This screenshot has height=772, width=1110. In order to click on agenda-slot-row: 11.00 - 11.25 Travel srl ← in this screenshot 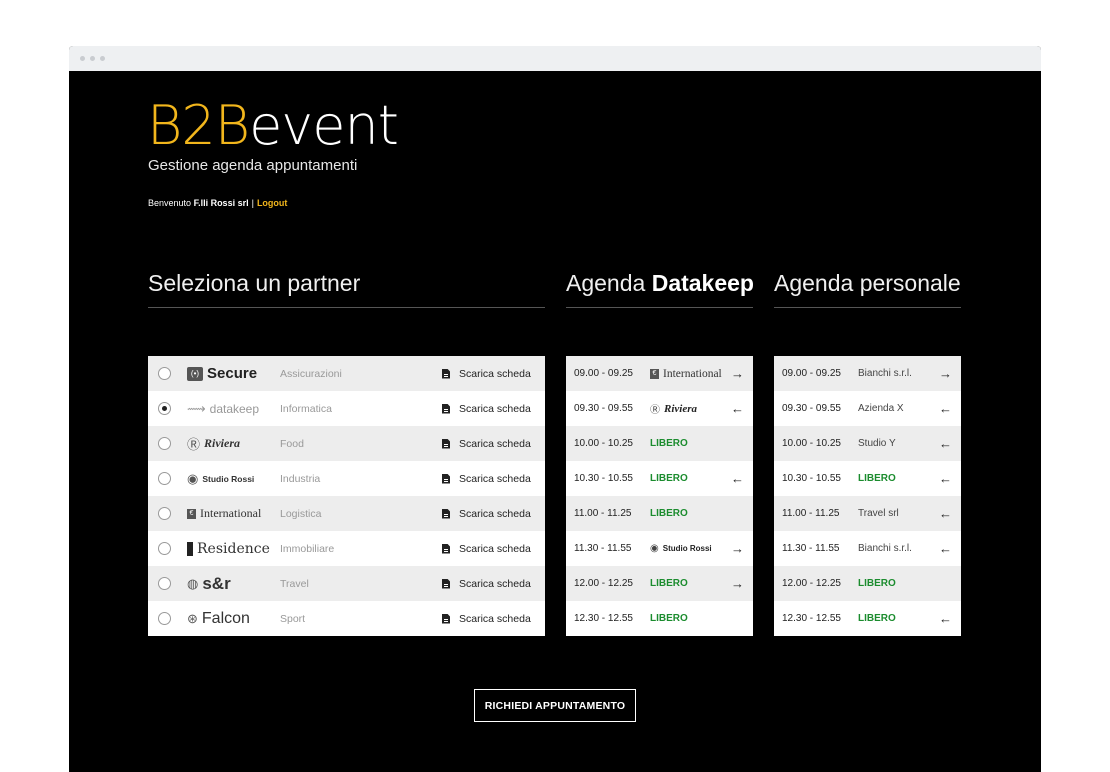, I will do `click(867, 513)`.